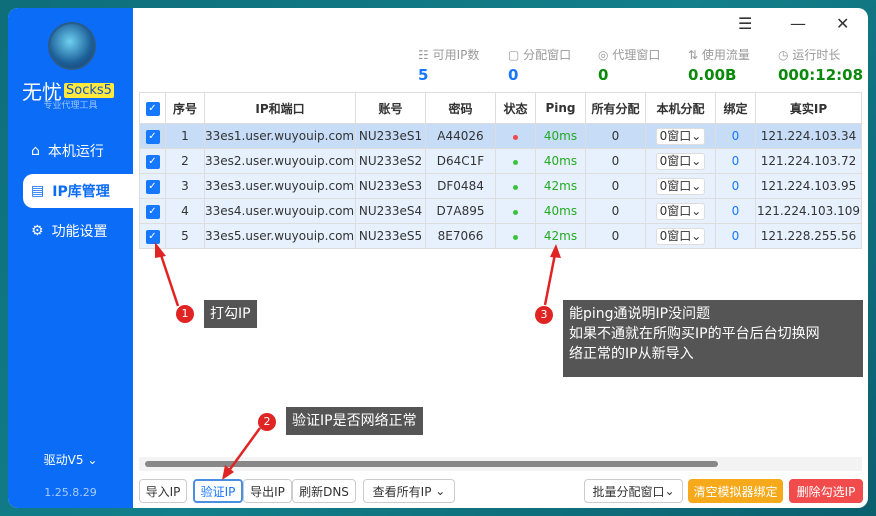 The width and height of the screenshot is (876, 516). What do you see at coordinates (640, 314) in the screenshot?
I see `line: 能ping通说明IP没问题` at bounding box center [640, 314].